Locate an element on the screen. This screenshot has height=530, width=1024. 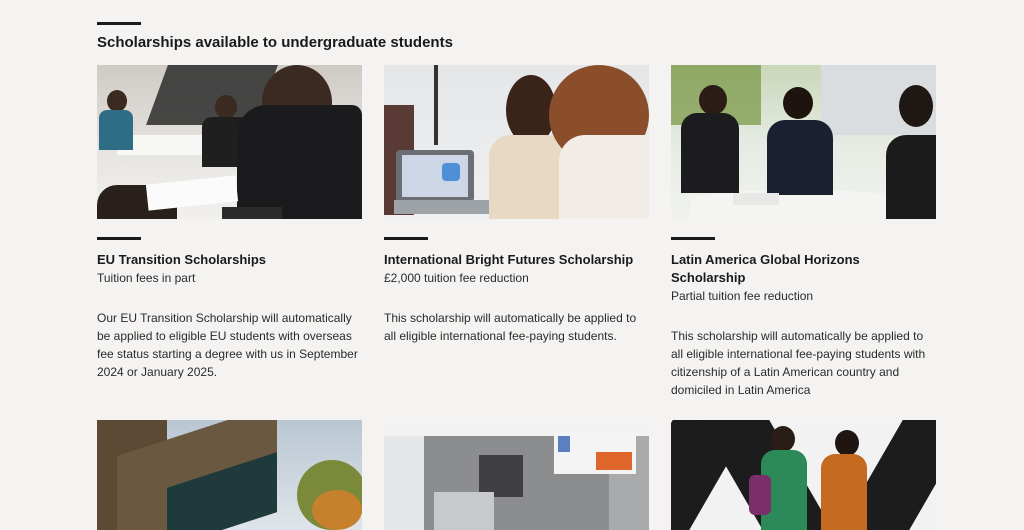
card-subtitle: Tuition fees in part is located at coordinates (146, 278).